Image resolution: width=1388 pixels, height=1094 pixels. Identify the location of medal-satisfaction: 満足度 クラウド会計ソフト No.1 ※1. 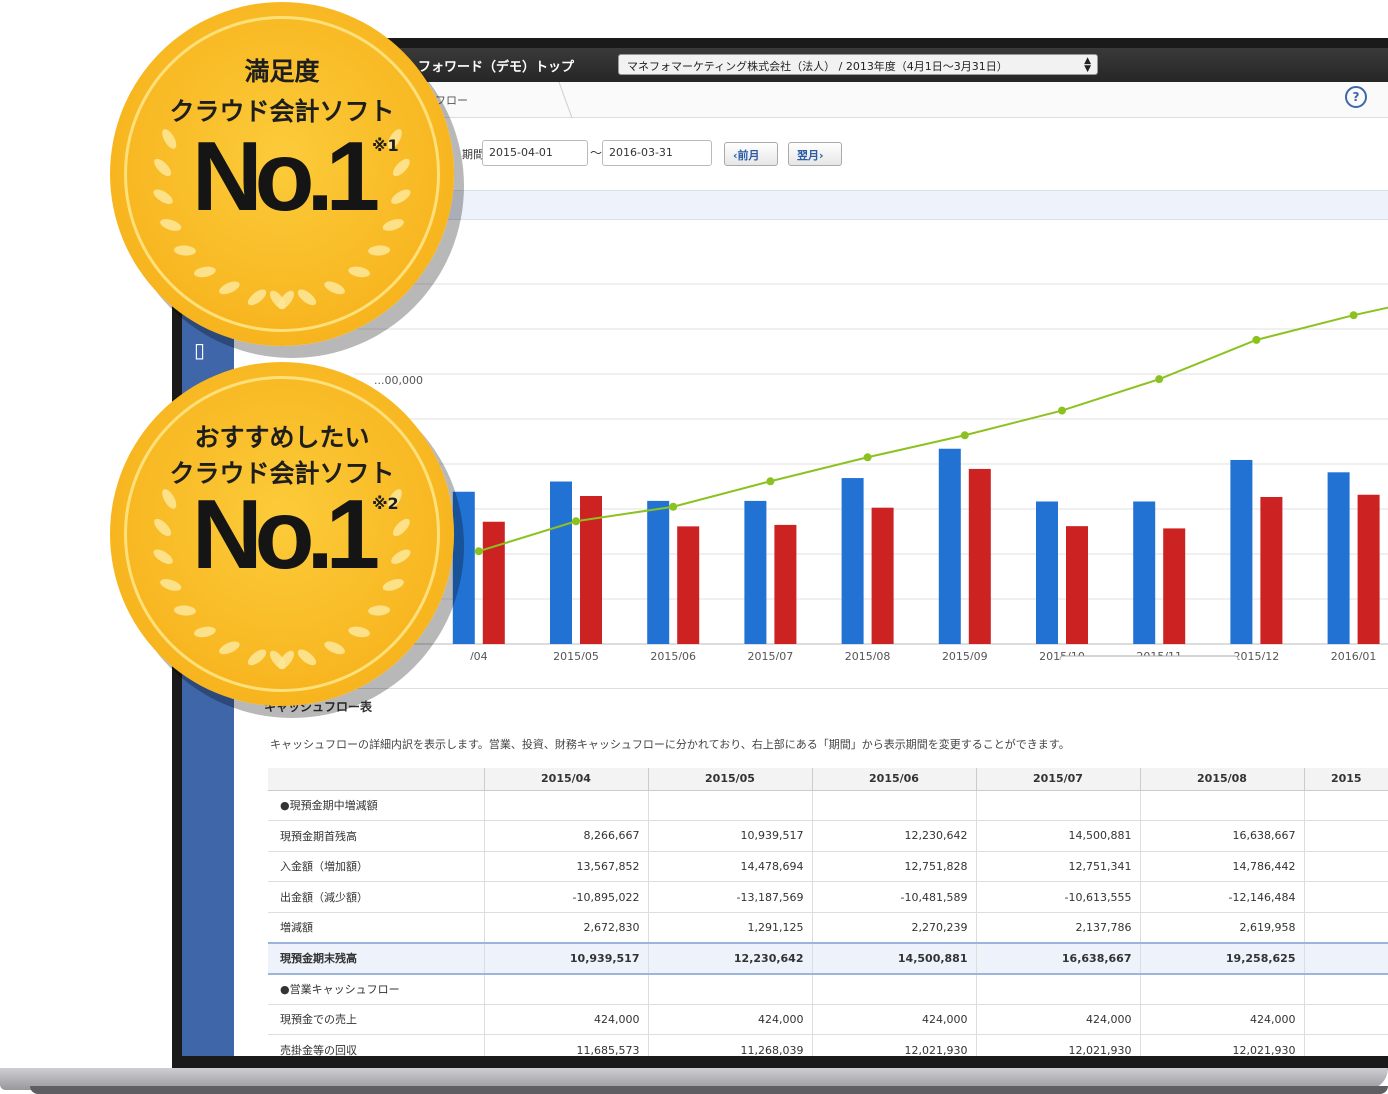
(282, 174).